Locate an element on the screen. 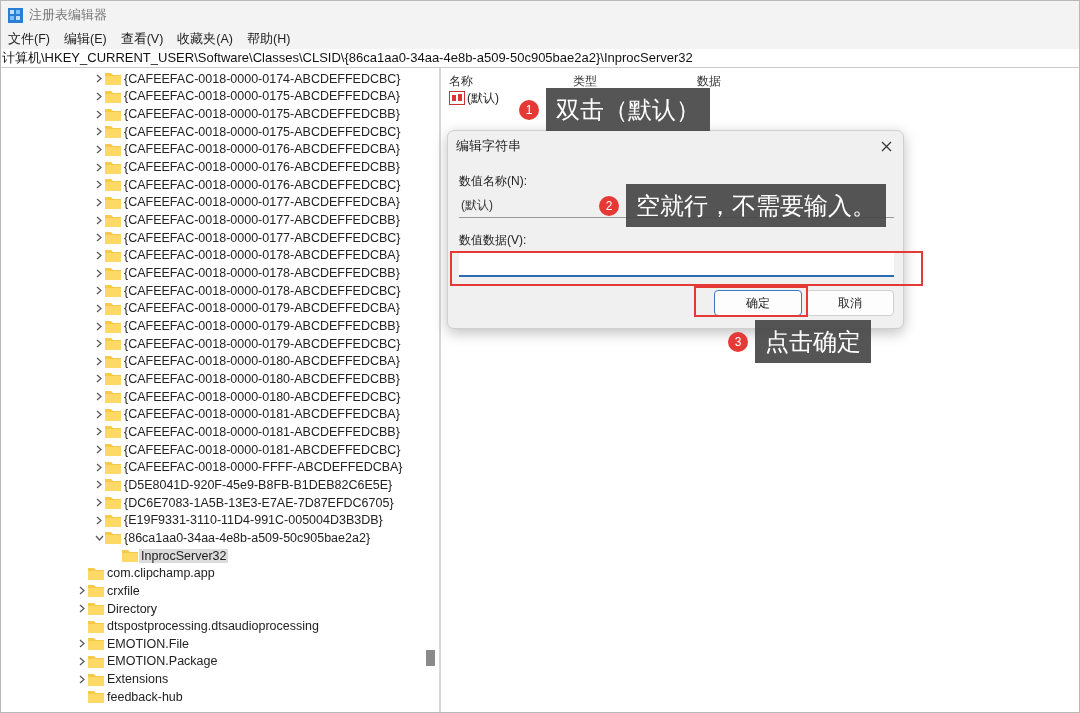 This screenshot has height=713, width=1080. tree-item: {CAFEEFAC-0018-0000-0175-ABCDEFFEDCBA} is located at coordinates (262, 96).